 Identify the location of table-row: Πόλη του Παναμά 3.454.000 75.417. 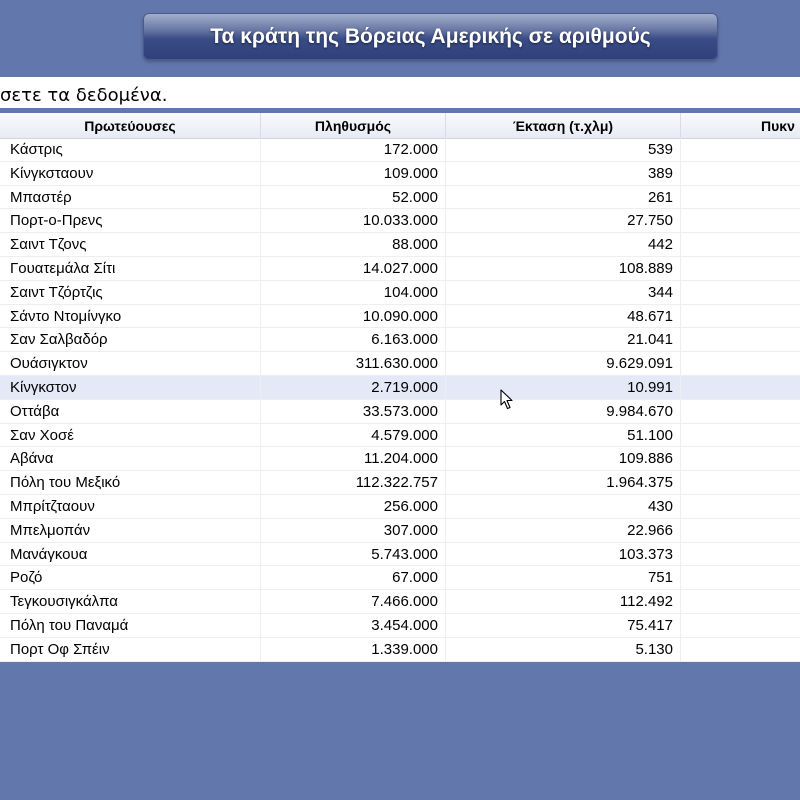
(400, 625).